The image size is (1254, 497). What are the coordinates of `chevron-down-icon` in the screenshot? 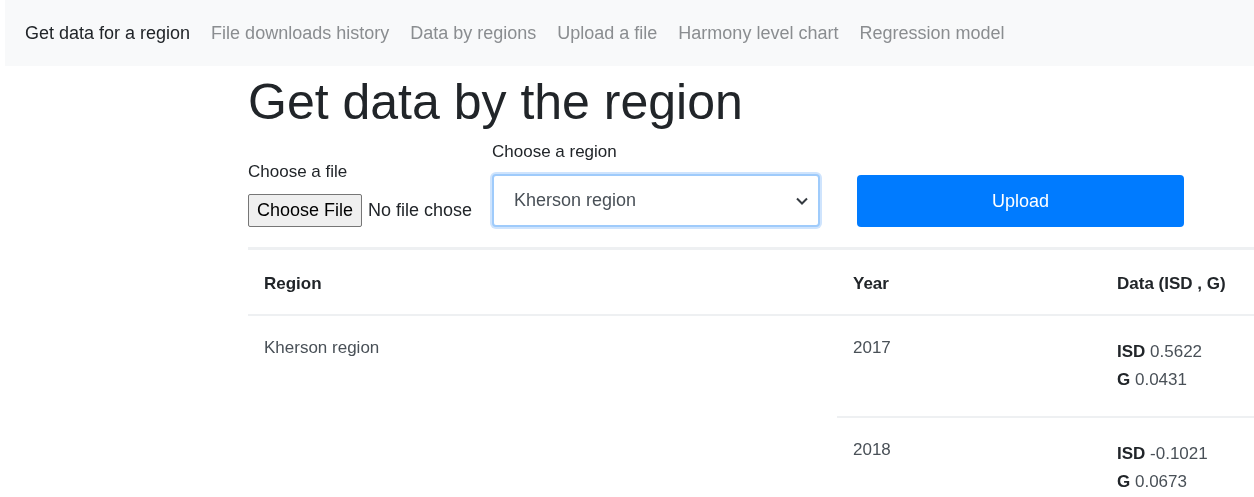 It's located at (802, 200).